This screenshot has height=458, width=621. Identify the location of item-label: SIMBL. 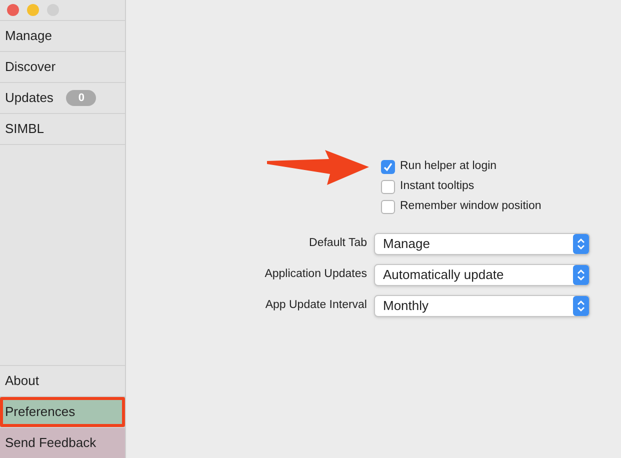
(24, 129).